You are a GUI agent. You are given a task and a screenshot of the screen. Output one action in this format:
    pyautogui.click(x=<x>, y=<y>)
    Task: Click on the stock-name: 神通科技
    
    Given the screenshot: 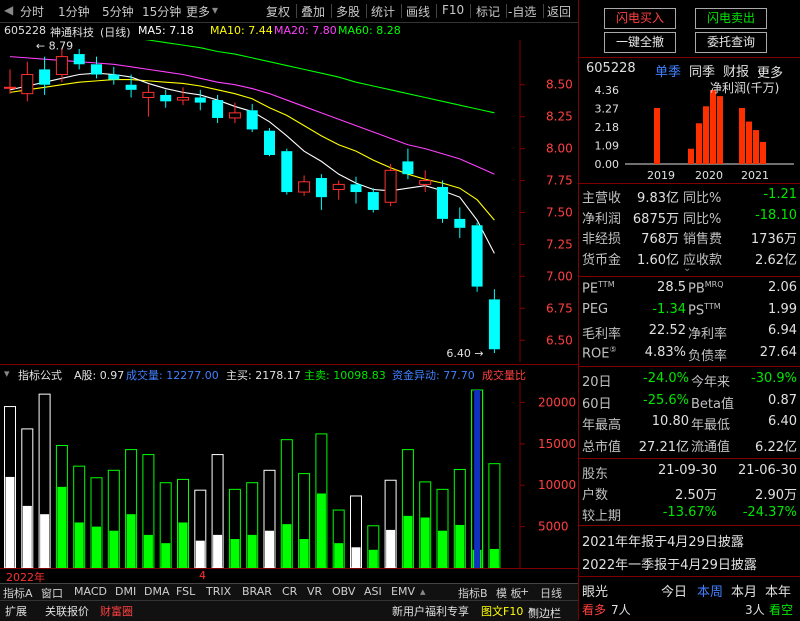 What is the action you would take?
    pyautogui.click(x=72, y=32)
    